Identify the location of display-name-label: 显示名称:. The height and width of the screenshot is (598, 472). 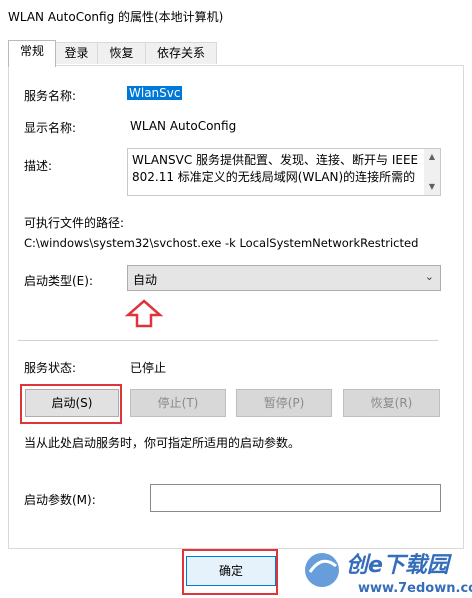
(50, 128).